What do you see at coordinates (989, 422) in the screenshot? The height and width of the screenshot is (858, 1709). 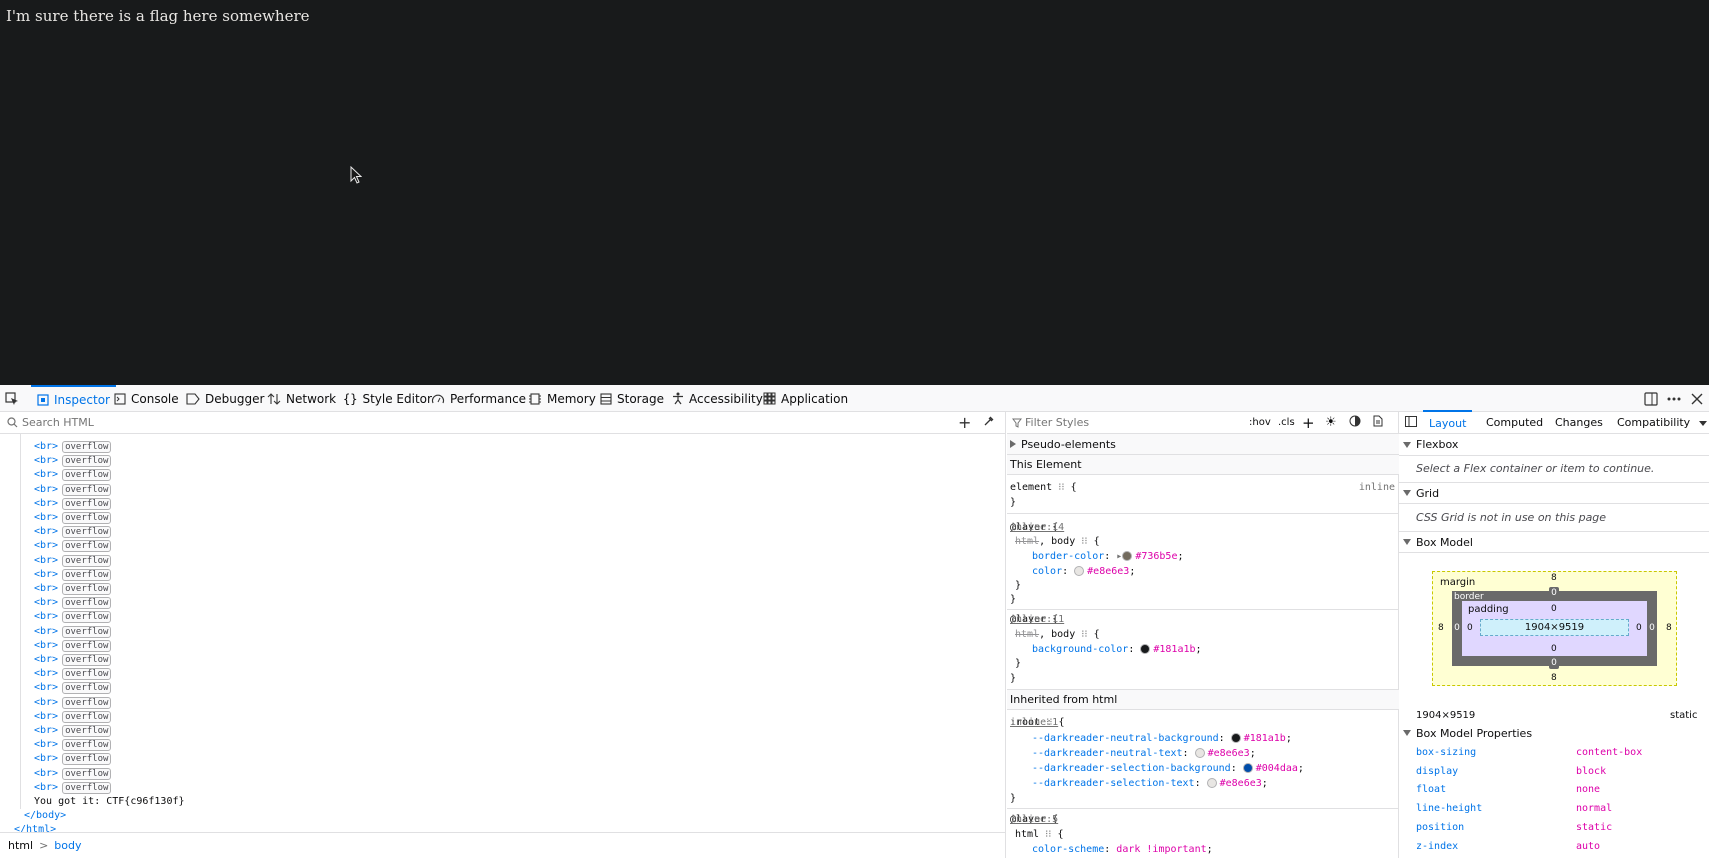 I see `eyedropper-icon` at bounding box center [989, 422].